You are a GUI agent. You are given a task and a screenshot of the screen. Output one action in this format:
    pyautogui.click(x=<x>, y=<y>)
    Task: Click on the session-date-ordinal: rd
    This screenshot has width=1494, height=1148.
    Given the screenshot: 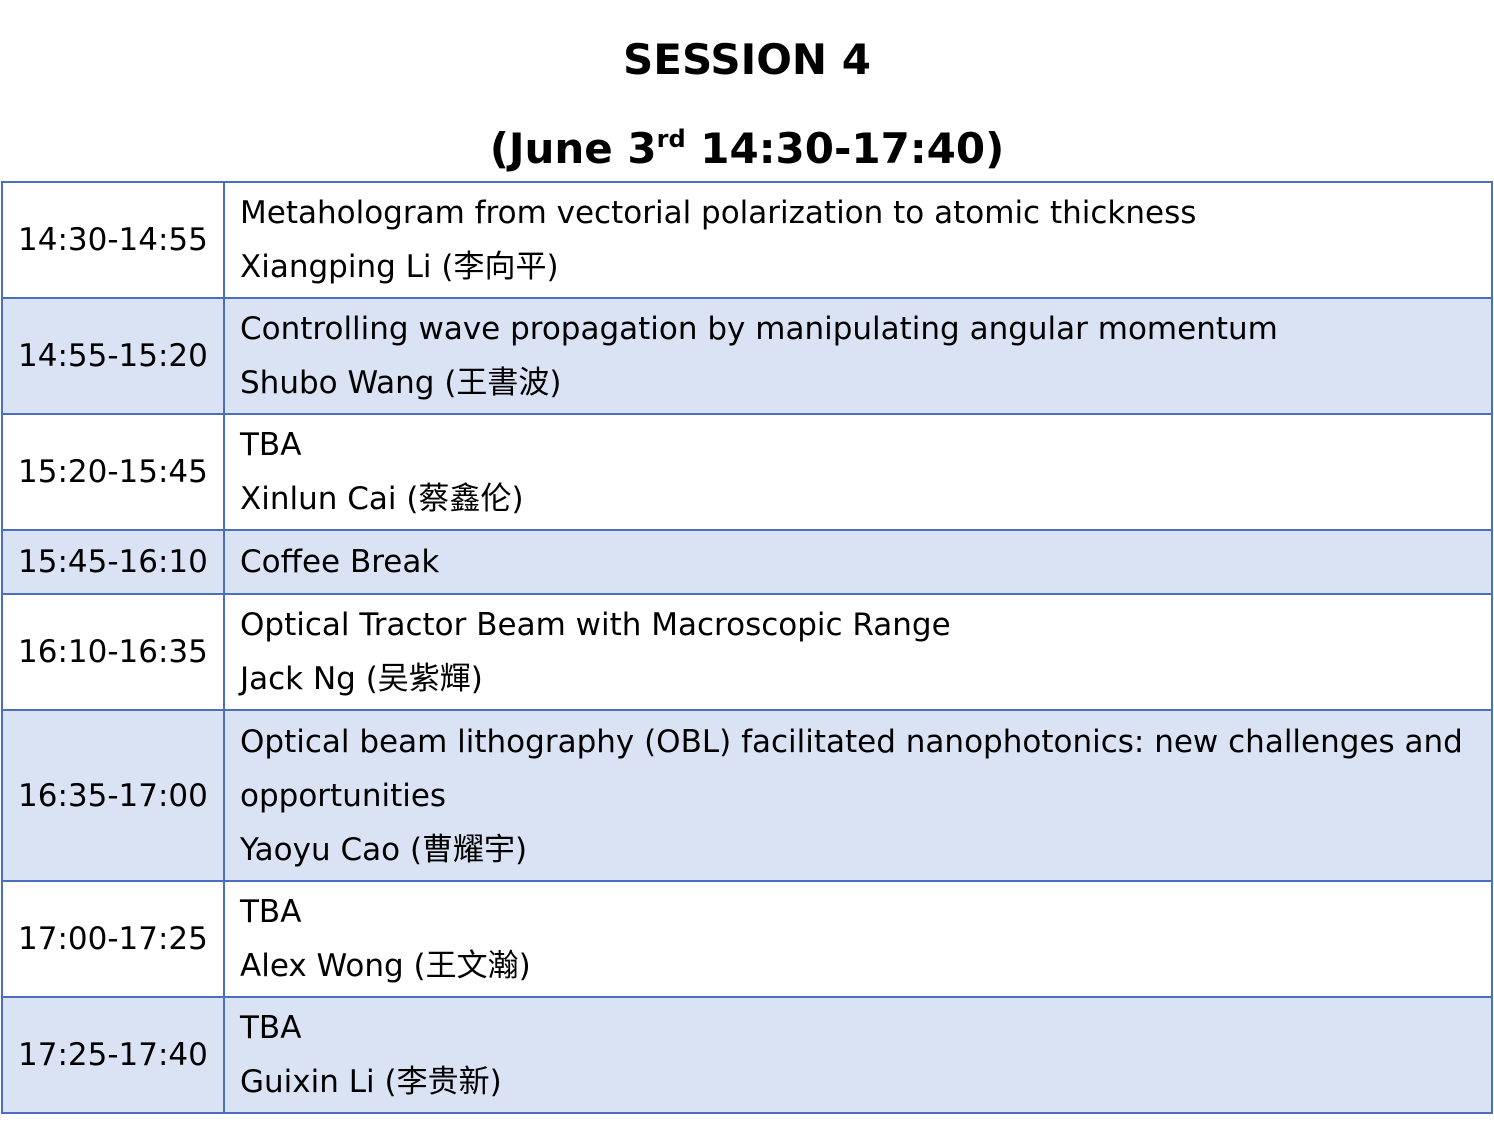 What is the action you would take?
    pyautogui.click(x=671, y=139)
    